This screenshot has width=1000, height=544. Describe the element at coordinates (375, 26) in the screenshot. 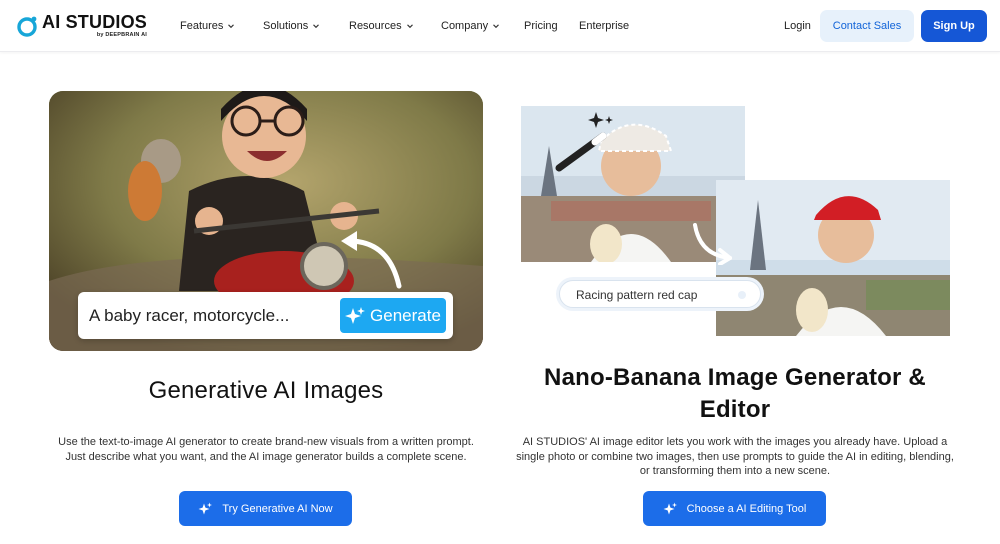

I see `nav-resources-label: Resources` at that location.